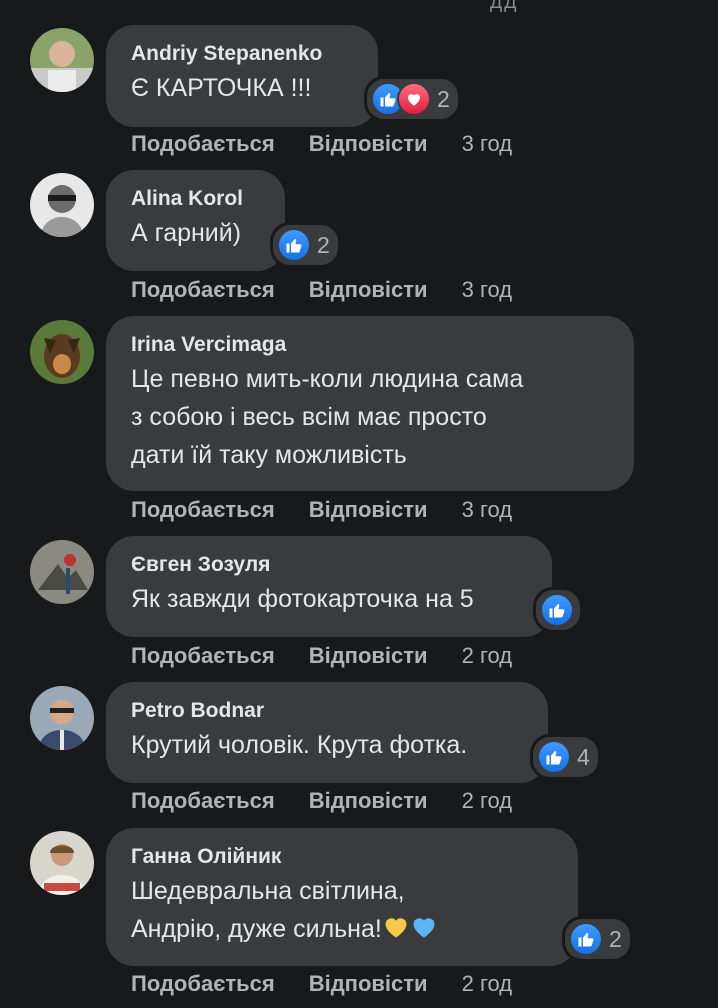  I want to click on comment-author: Andriy Stepanenko, so click(242, 54).